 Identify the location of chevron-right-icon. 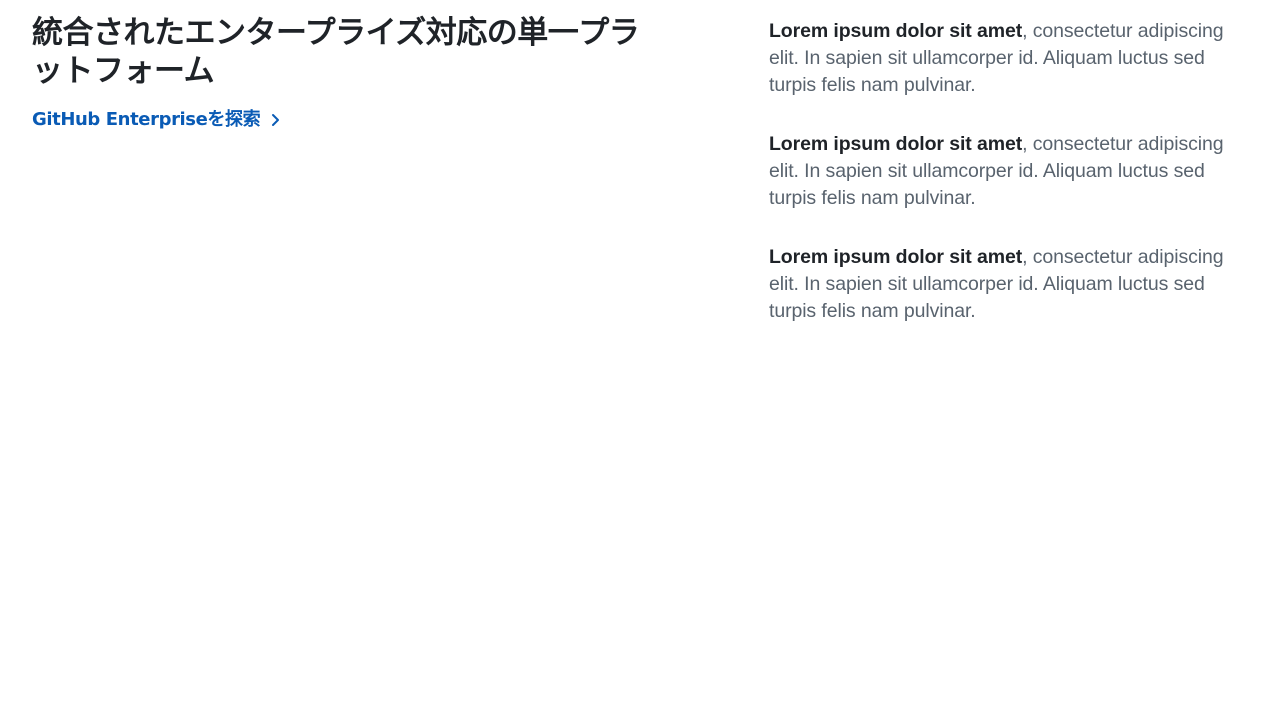
(276, 120).